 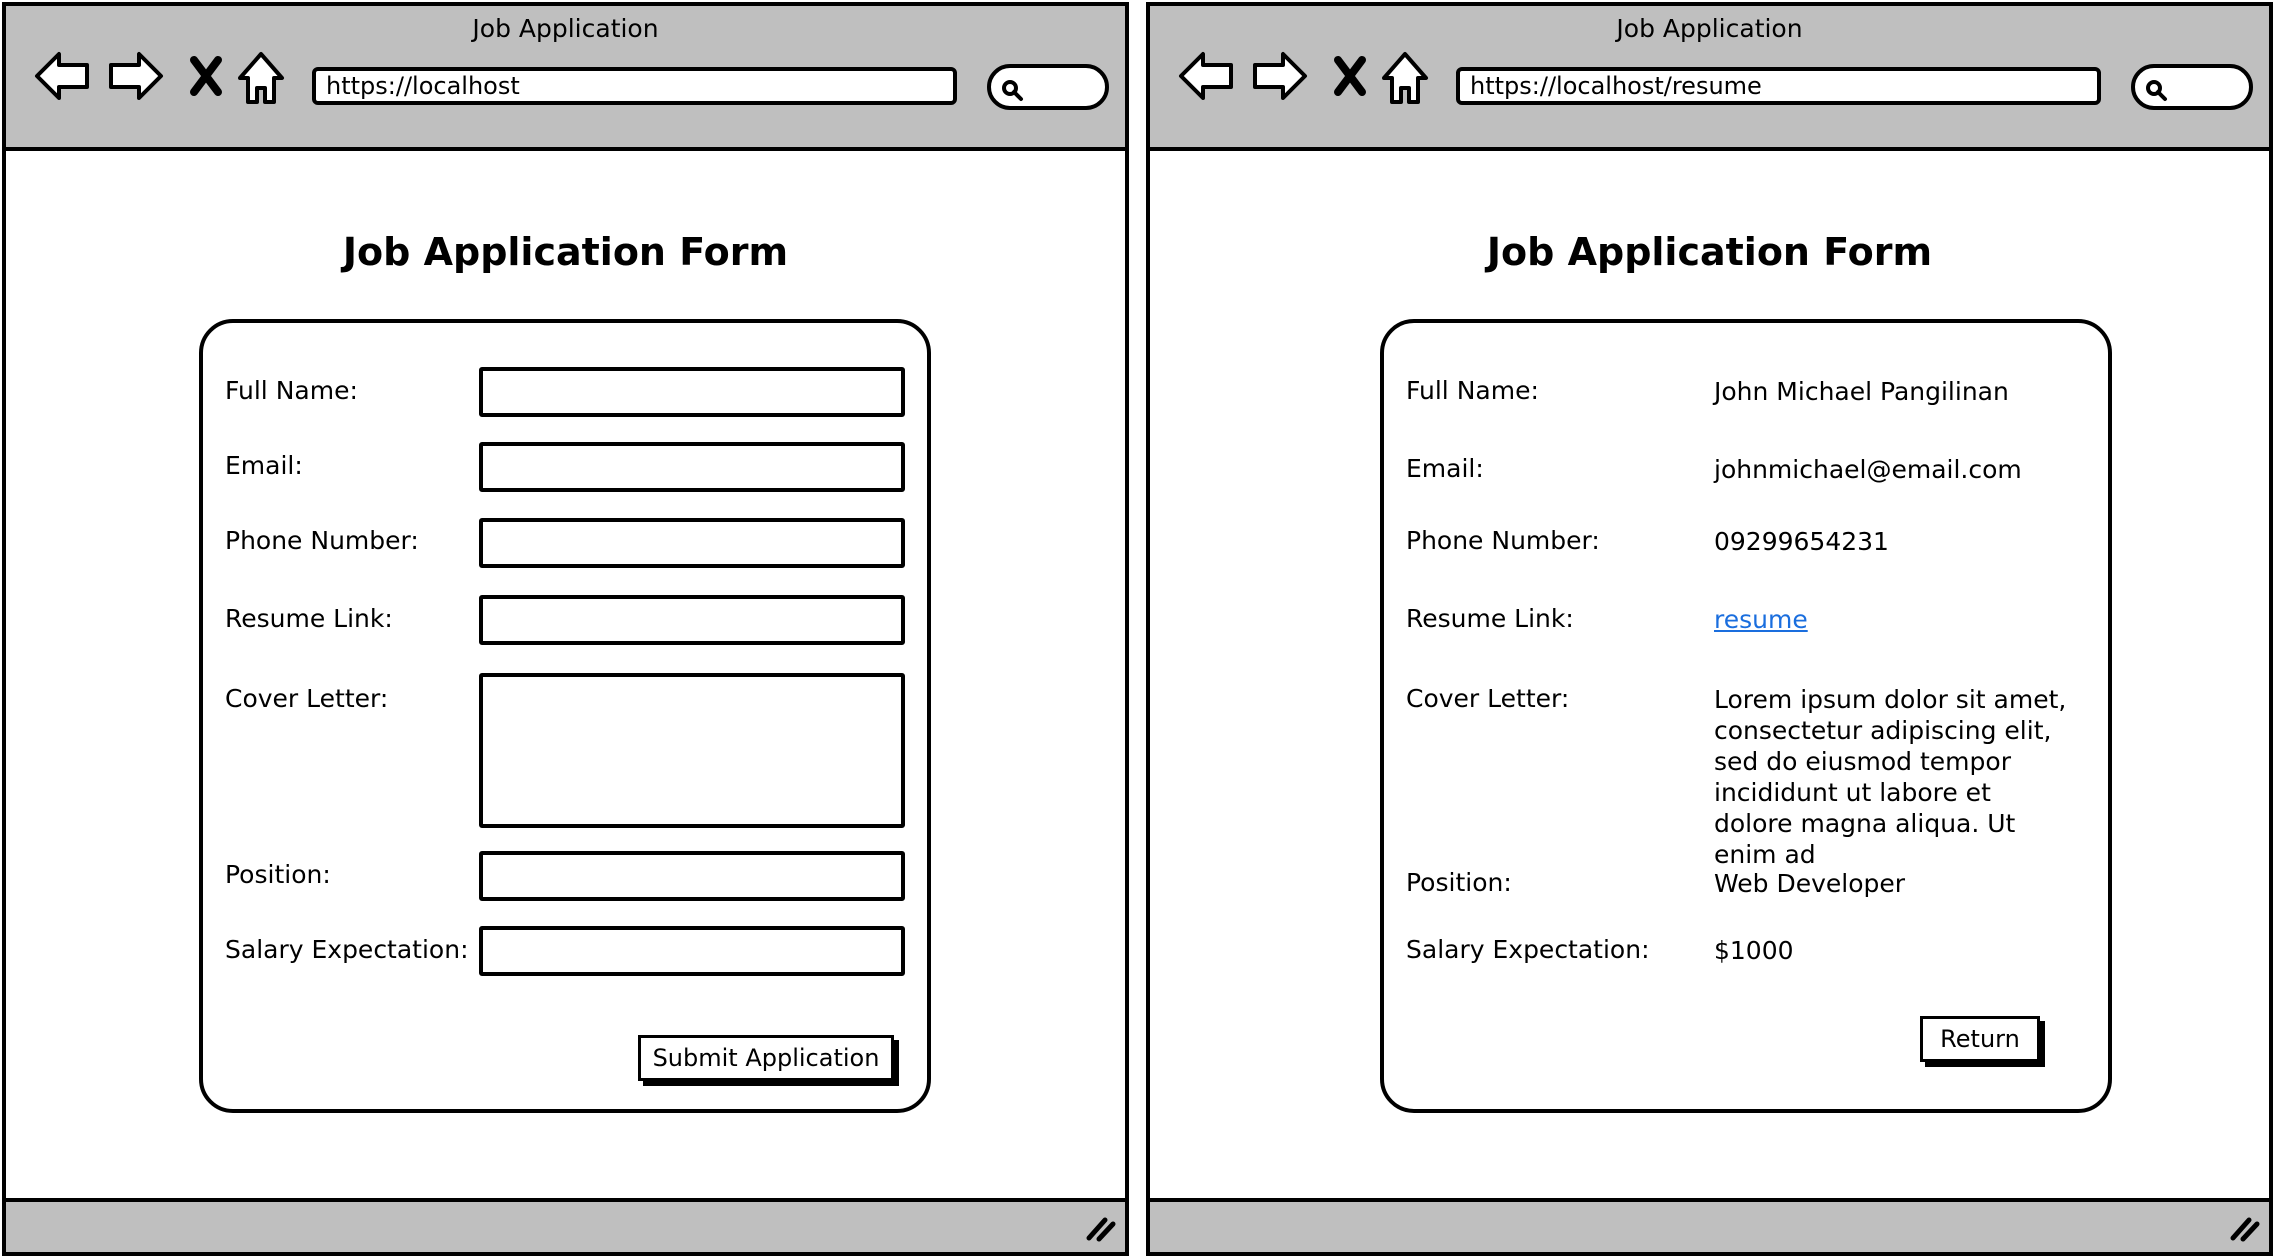 I want to click on browser-toolbar: Job Application https://localhost, so click(x=565, y=78).